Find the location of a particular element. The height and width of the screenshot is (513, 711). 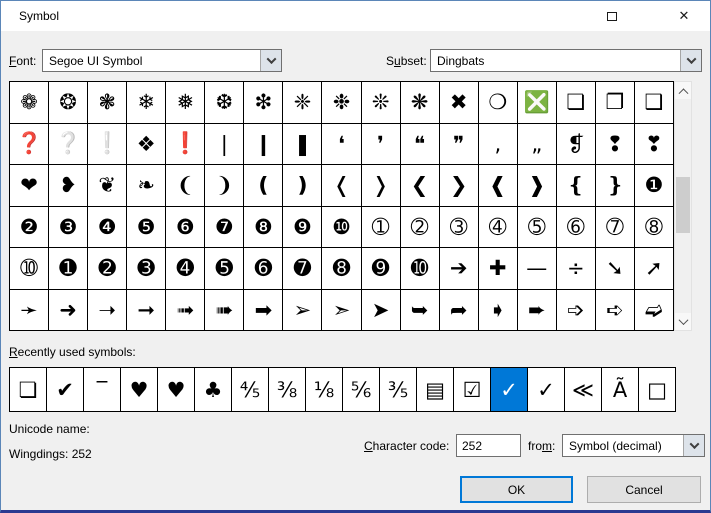

symbol-cell: ❺ is located at coordinates (147, 227).